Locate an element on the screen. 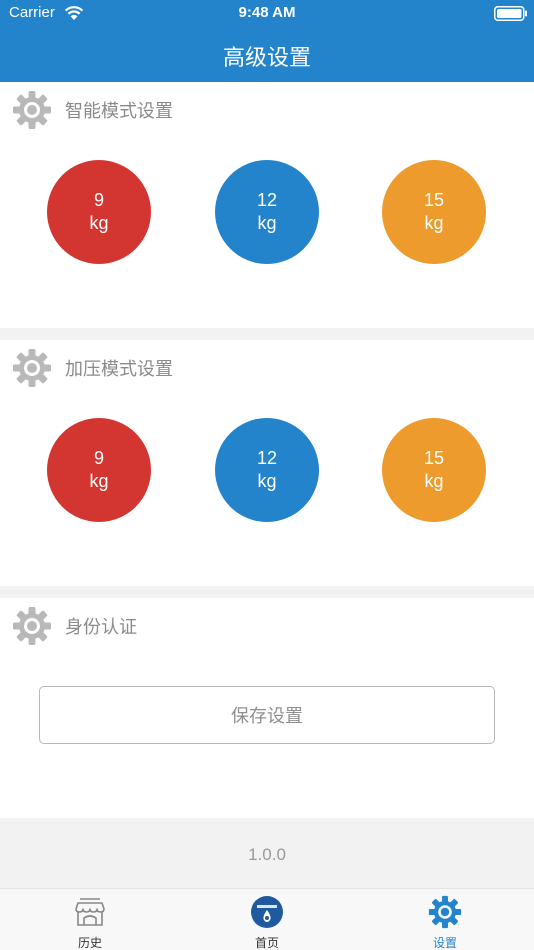 This screenshot has width=534, height=950. page-title: 高级设置 is located at coordinates (266, 58).